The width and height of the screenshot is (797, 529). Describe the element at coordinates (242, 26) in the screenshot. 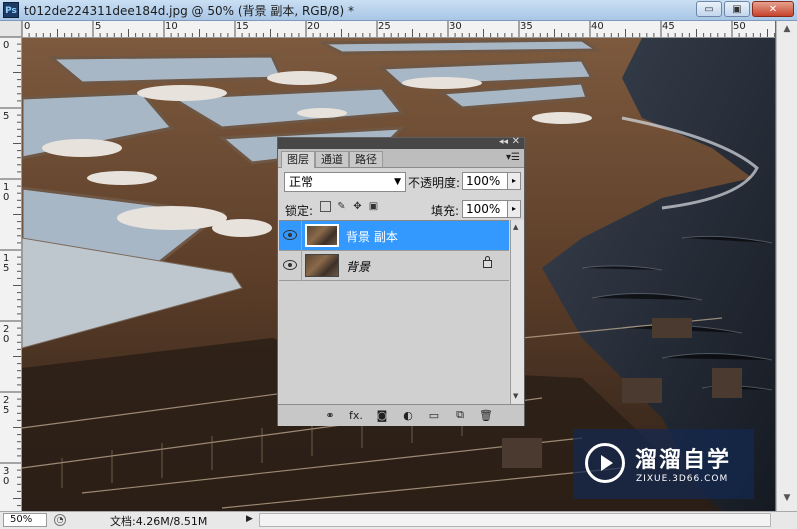

I see `ruler-label: 15` at that location.